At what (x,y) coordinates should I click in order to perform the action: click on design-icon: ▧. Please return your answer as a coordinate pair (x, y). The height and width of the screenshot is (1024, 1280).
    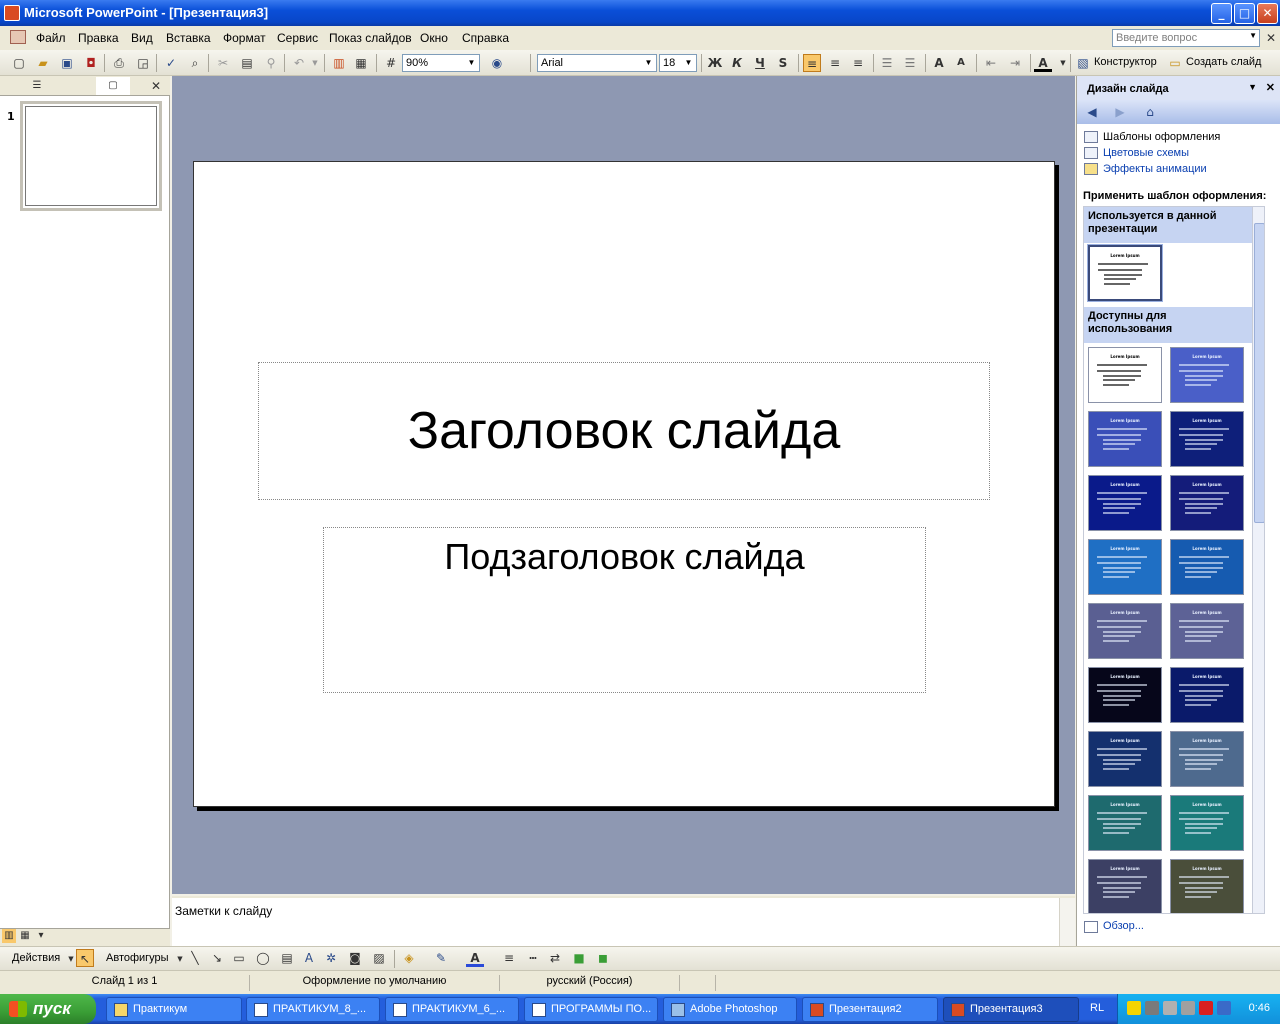
    Looking at the image, I should click on (1083, 63).